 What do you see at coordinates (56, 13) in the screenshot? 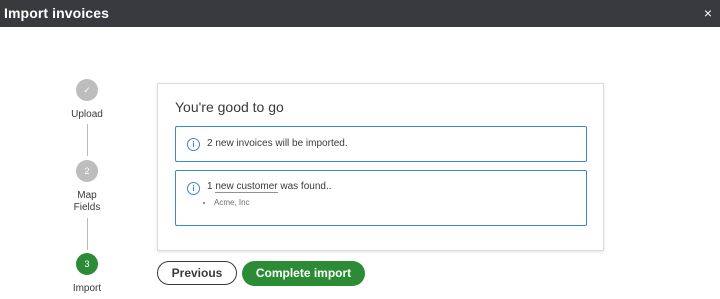
I see `window-title: Import invoices` at bounding box center [56, 13].